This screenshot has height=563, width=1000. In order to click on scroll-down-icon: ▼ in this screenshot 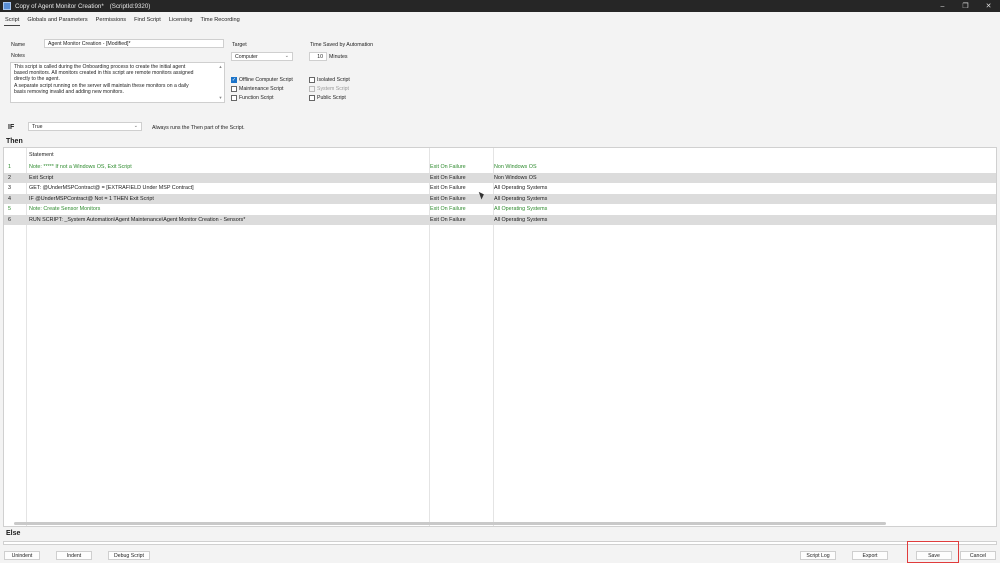, I will do `click(221, 98)`.